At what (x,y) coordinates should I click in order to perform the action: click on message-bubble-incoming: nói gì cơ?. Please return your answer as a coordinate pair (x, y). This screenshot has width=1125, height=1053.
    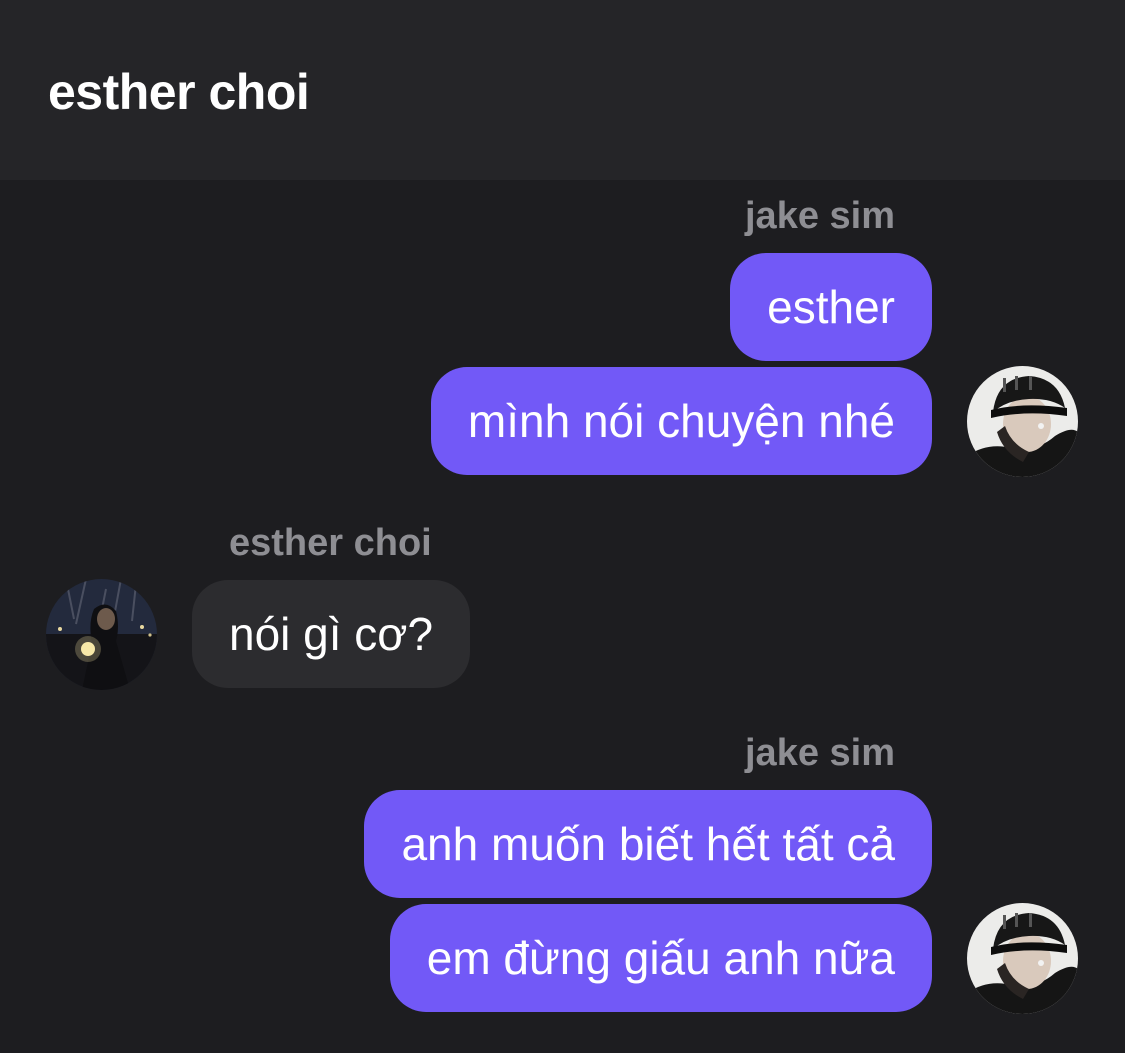
    Looking at the image, I should click on (331, 634).